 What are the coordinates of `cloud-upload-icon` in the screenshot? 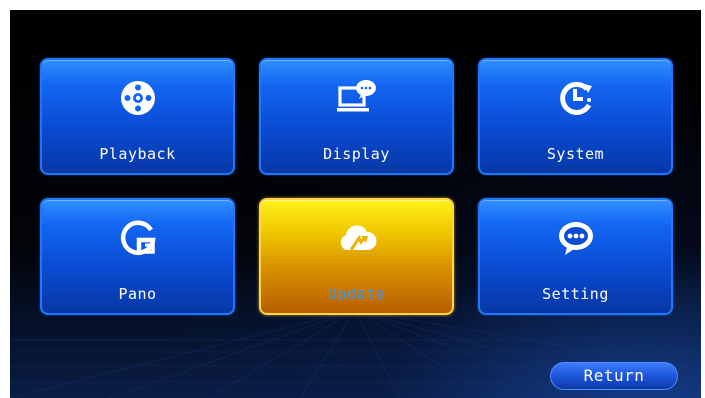 It's located at (358, 238).